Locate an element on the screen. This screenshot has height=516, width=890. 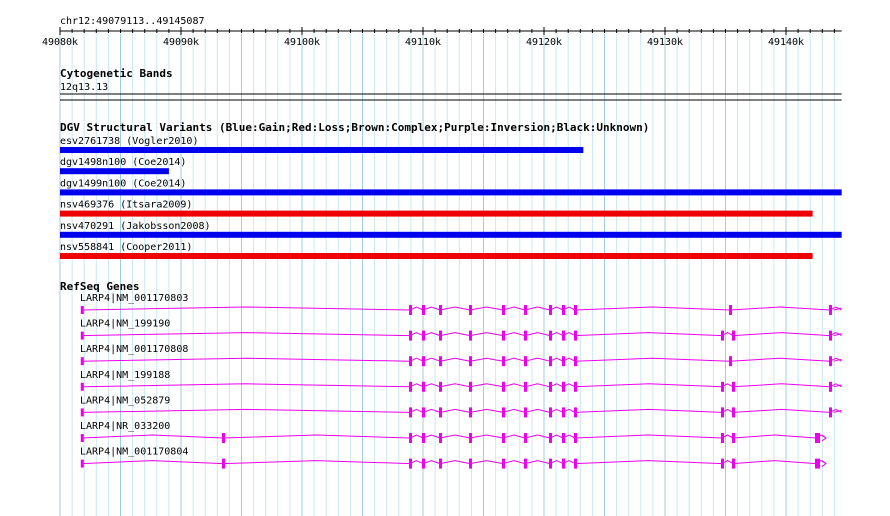
gene-model: LARP4|NM_199188 is located at coordinates (461, 381).